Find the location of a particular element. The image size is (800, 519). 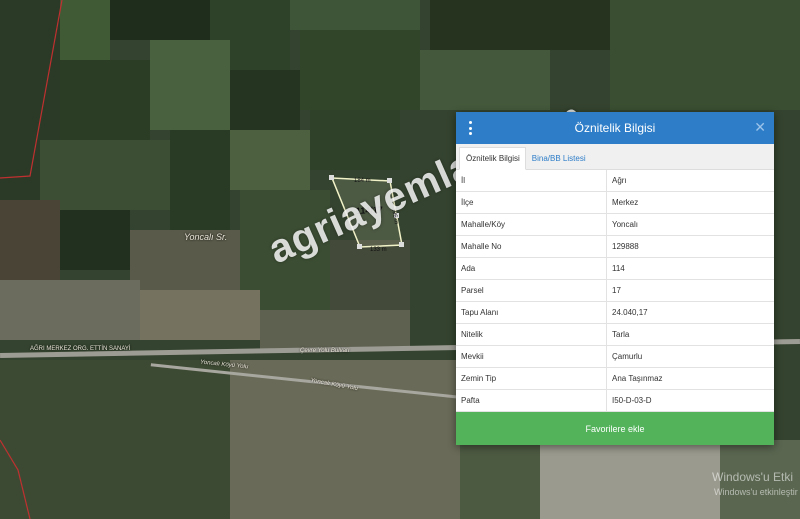

table-row: Zemin Tip Ana Taşınmaz is located at coordinates (615, 378).